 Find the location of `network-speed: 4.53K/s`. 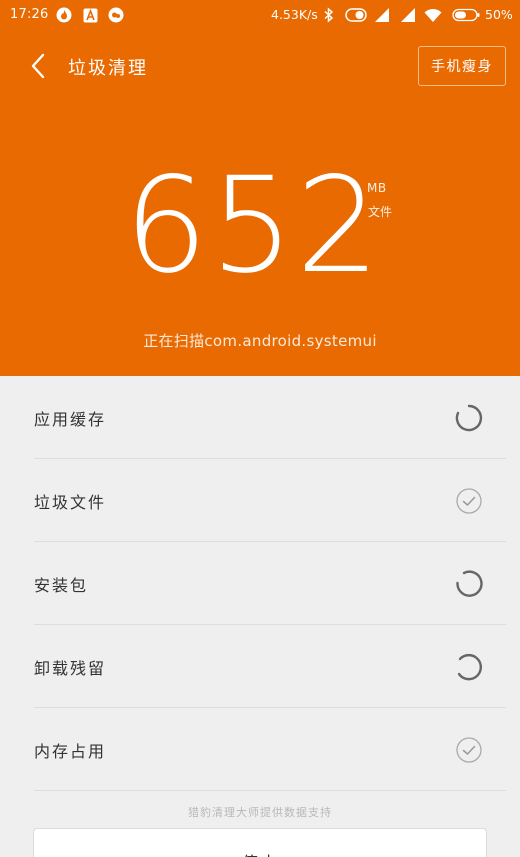

network-speed: 4.53K/s is located at coordinates (294, 14).